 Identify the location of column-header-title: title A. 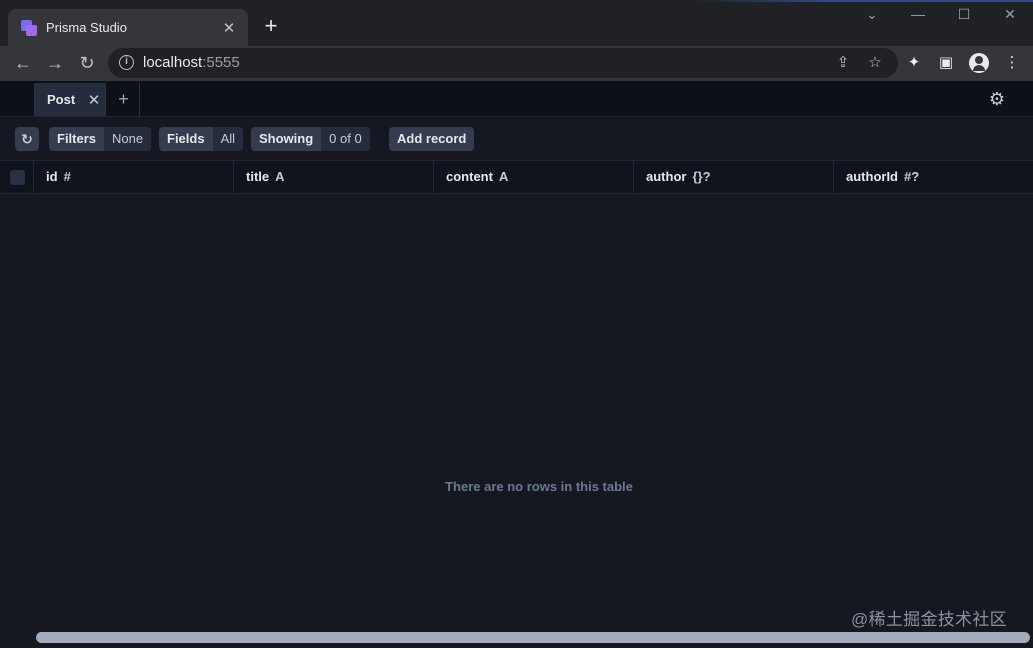
(333, 177).